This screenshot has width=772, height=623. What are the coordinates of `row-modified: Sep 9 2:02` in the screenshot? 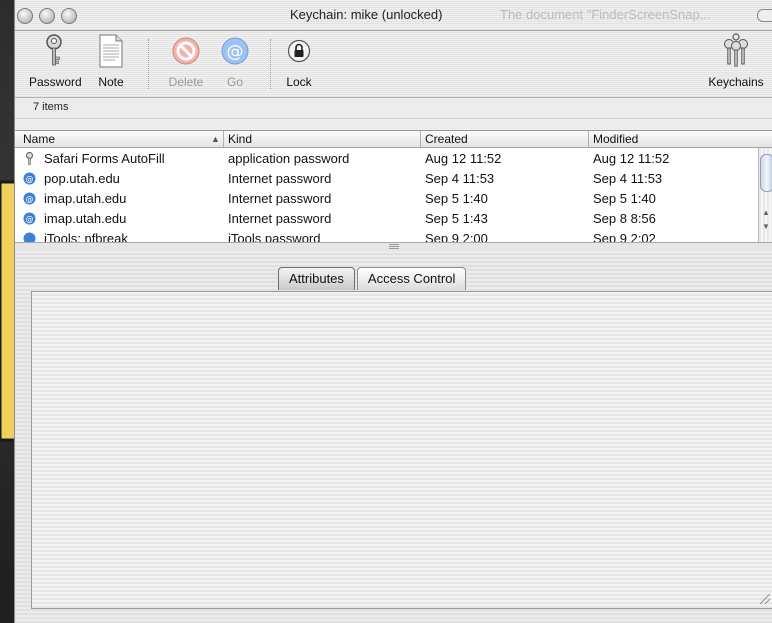 It's located at (624, 236).